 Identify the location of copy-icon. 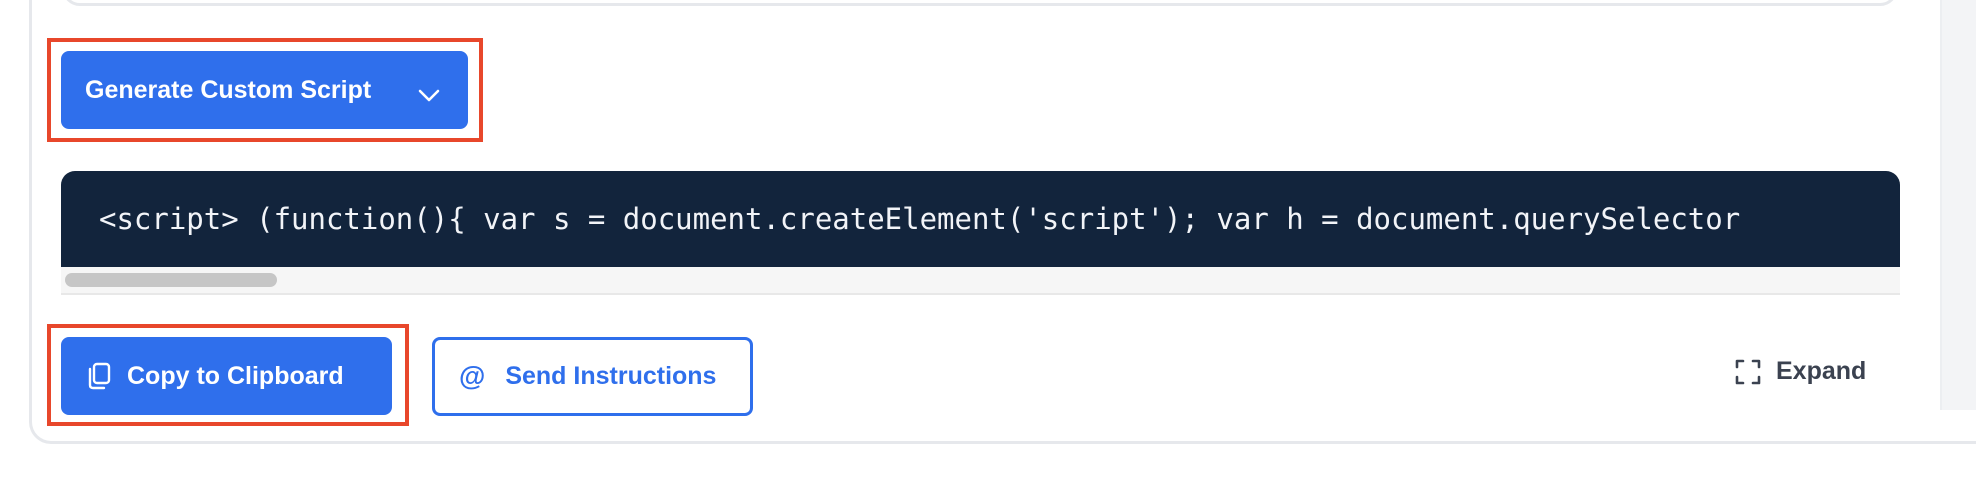
(99, 376).